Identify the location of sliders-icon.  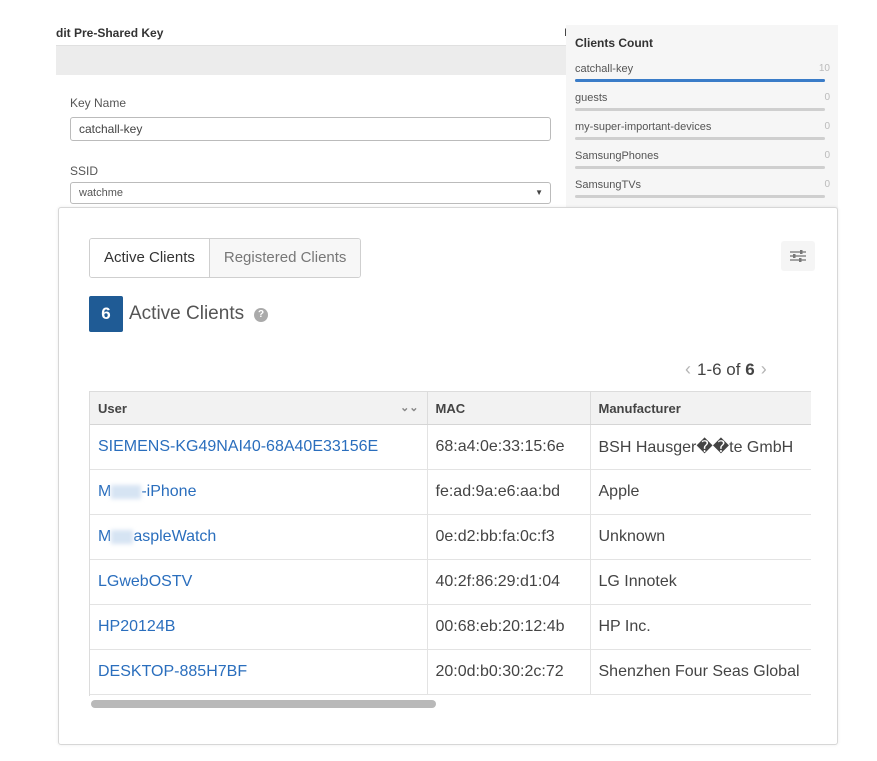
(798, 256).